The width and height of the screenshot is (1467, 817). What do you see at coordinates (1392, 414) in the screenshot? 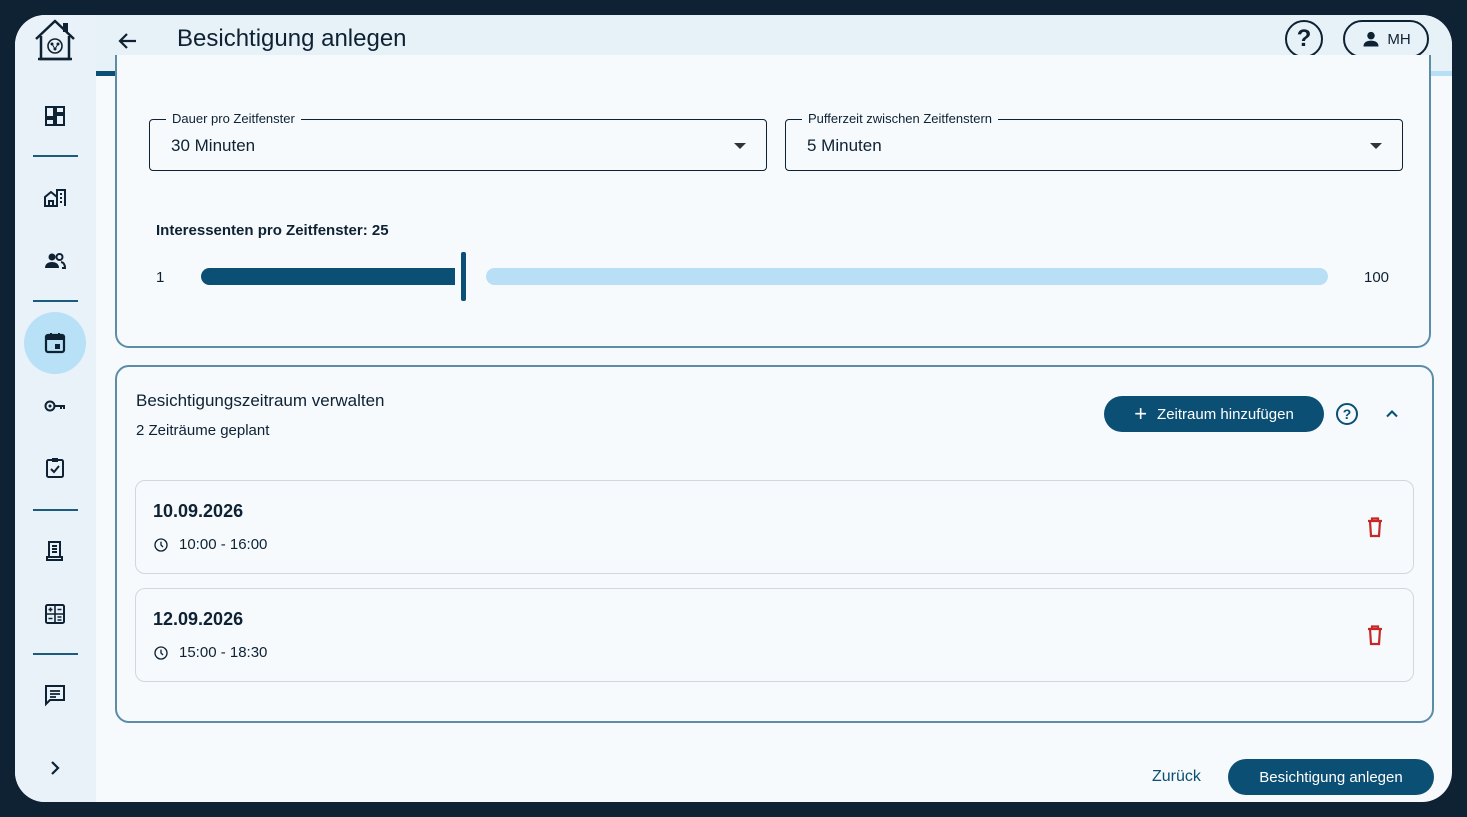
I see `chevron-up-icon` at bounding box center [1392, 414].